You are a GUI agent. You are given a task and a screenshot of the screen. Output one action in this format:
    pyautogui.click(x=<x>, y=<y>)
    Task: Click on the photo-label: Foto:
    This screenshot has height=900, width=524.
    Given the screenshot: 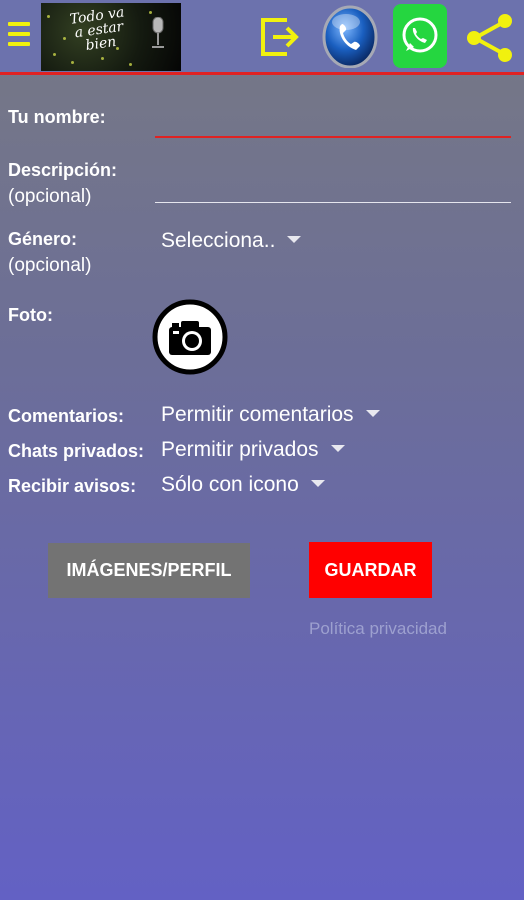 What is the action you would take?
    pyautogui.click(x=30, y=315)
    